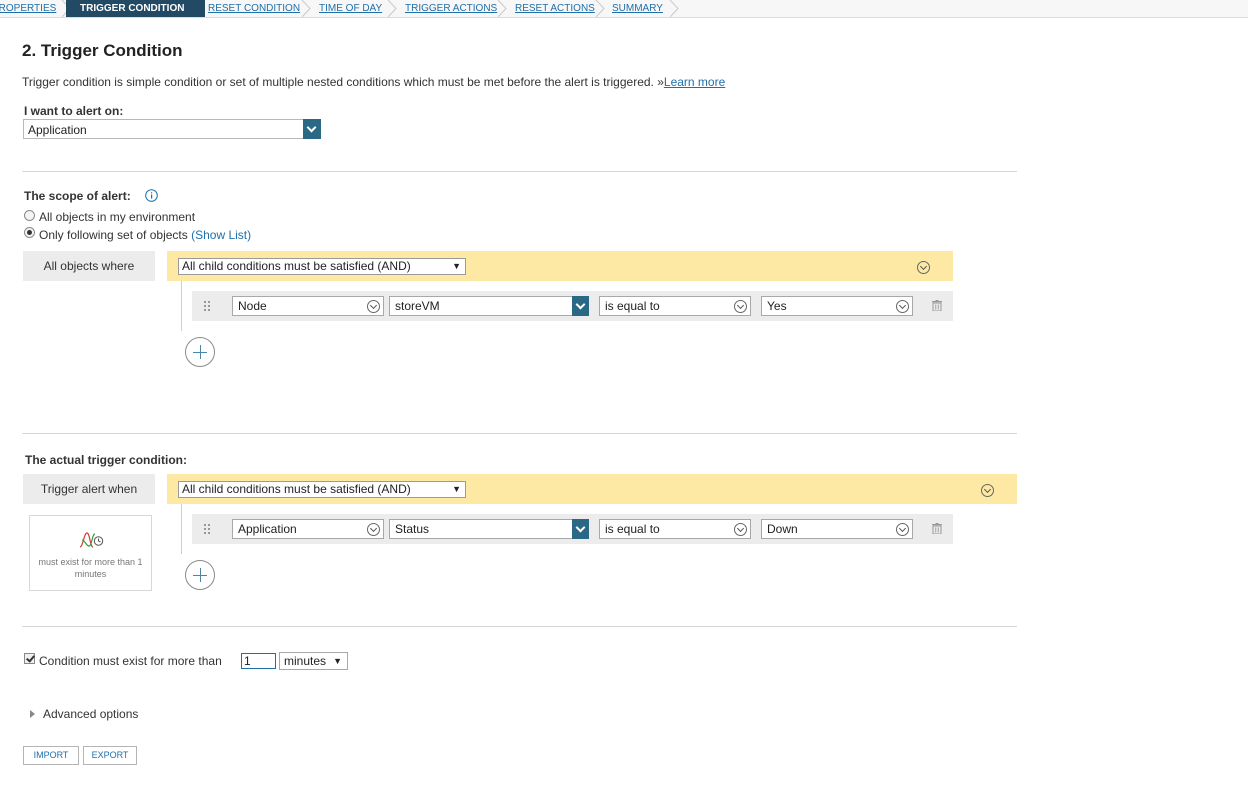  I want to click on time-condition-note: must exist for more than 1 minutes, so click(90, 568).